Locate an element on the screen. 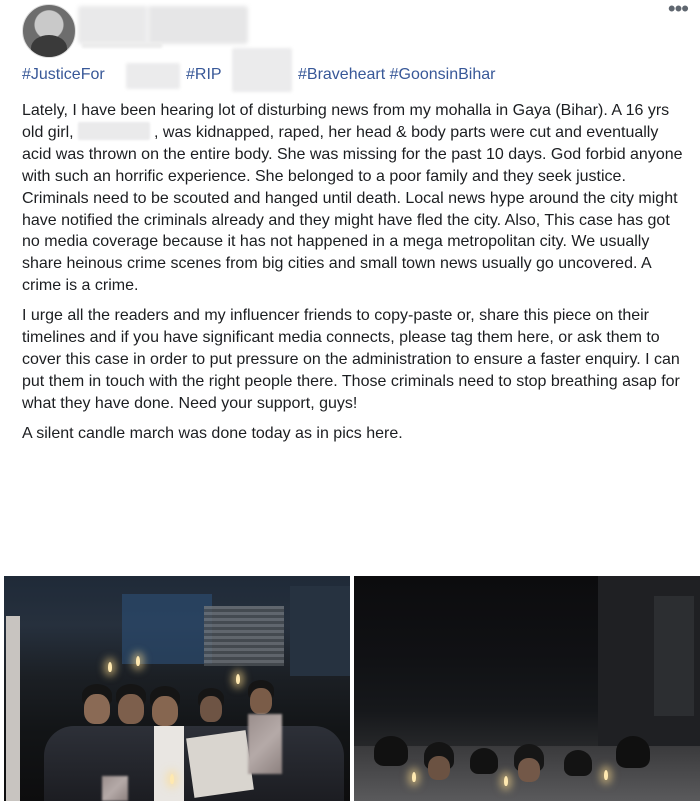  pixelated-face is located at coordinates (265, 744).